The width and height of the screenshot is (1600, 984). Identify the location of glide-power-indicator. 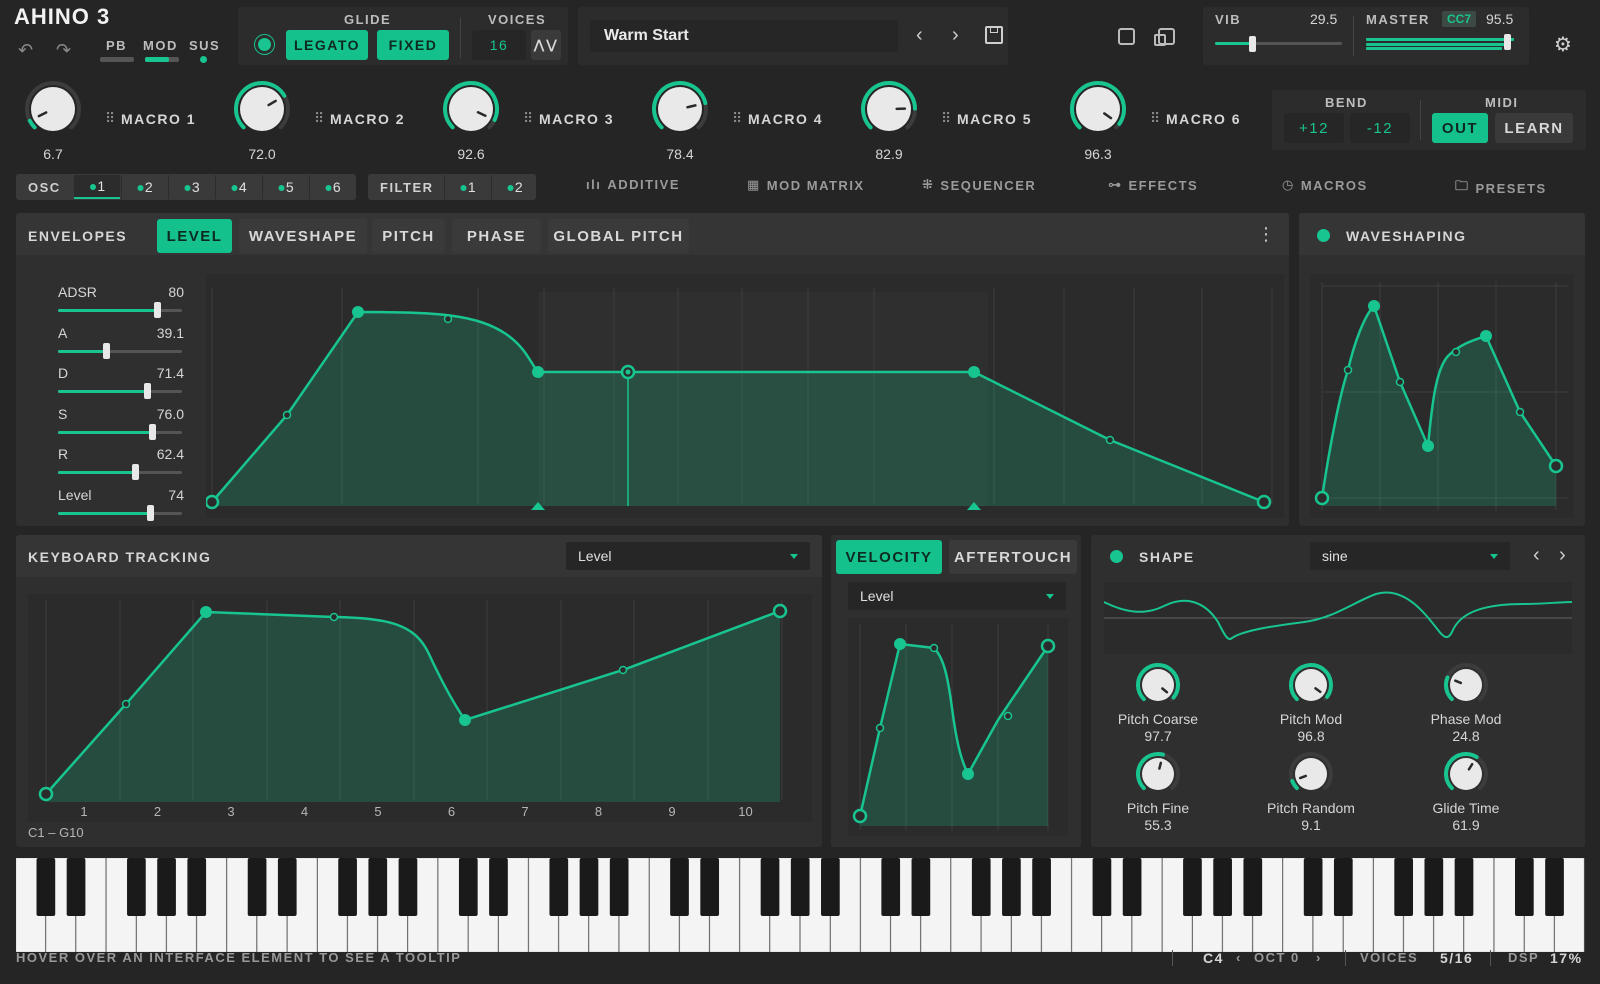
(264, 44).